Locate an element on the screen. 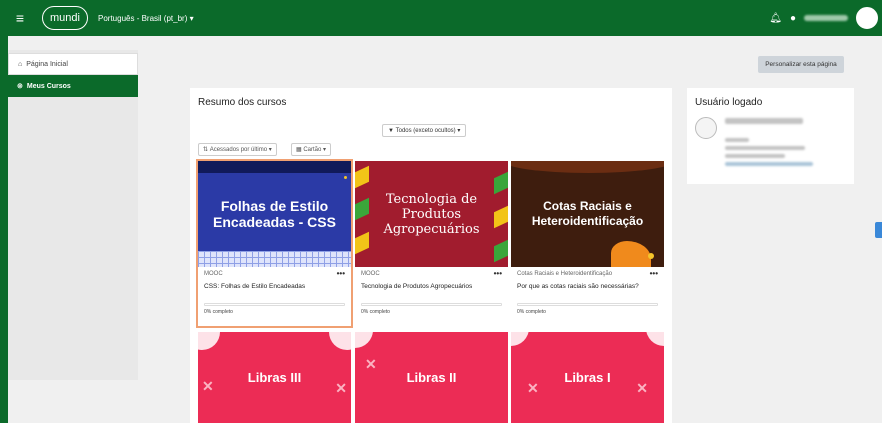 This screenshot has height=423, width=882. view-mode-dropdown: ▦ Cartão ▾ is located at coordinates (311, 149).